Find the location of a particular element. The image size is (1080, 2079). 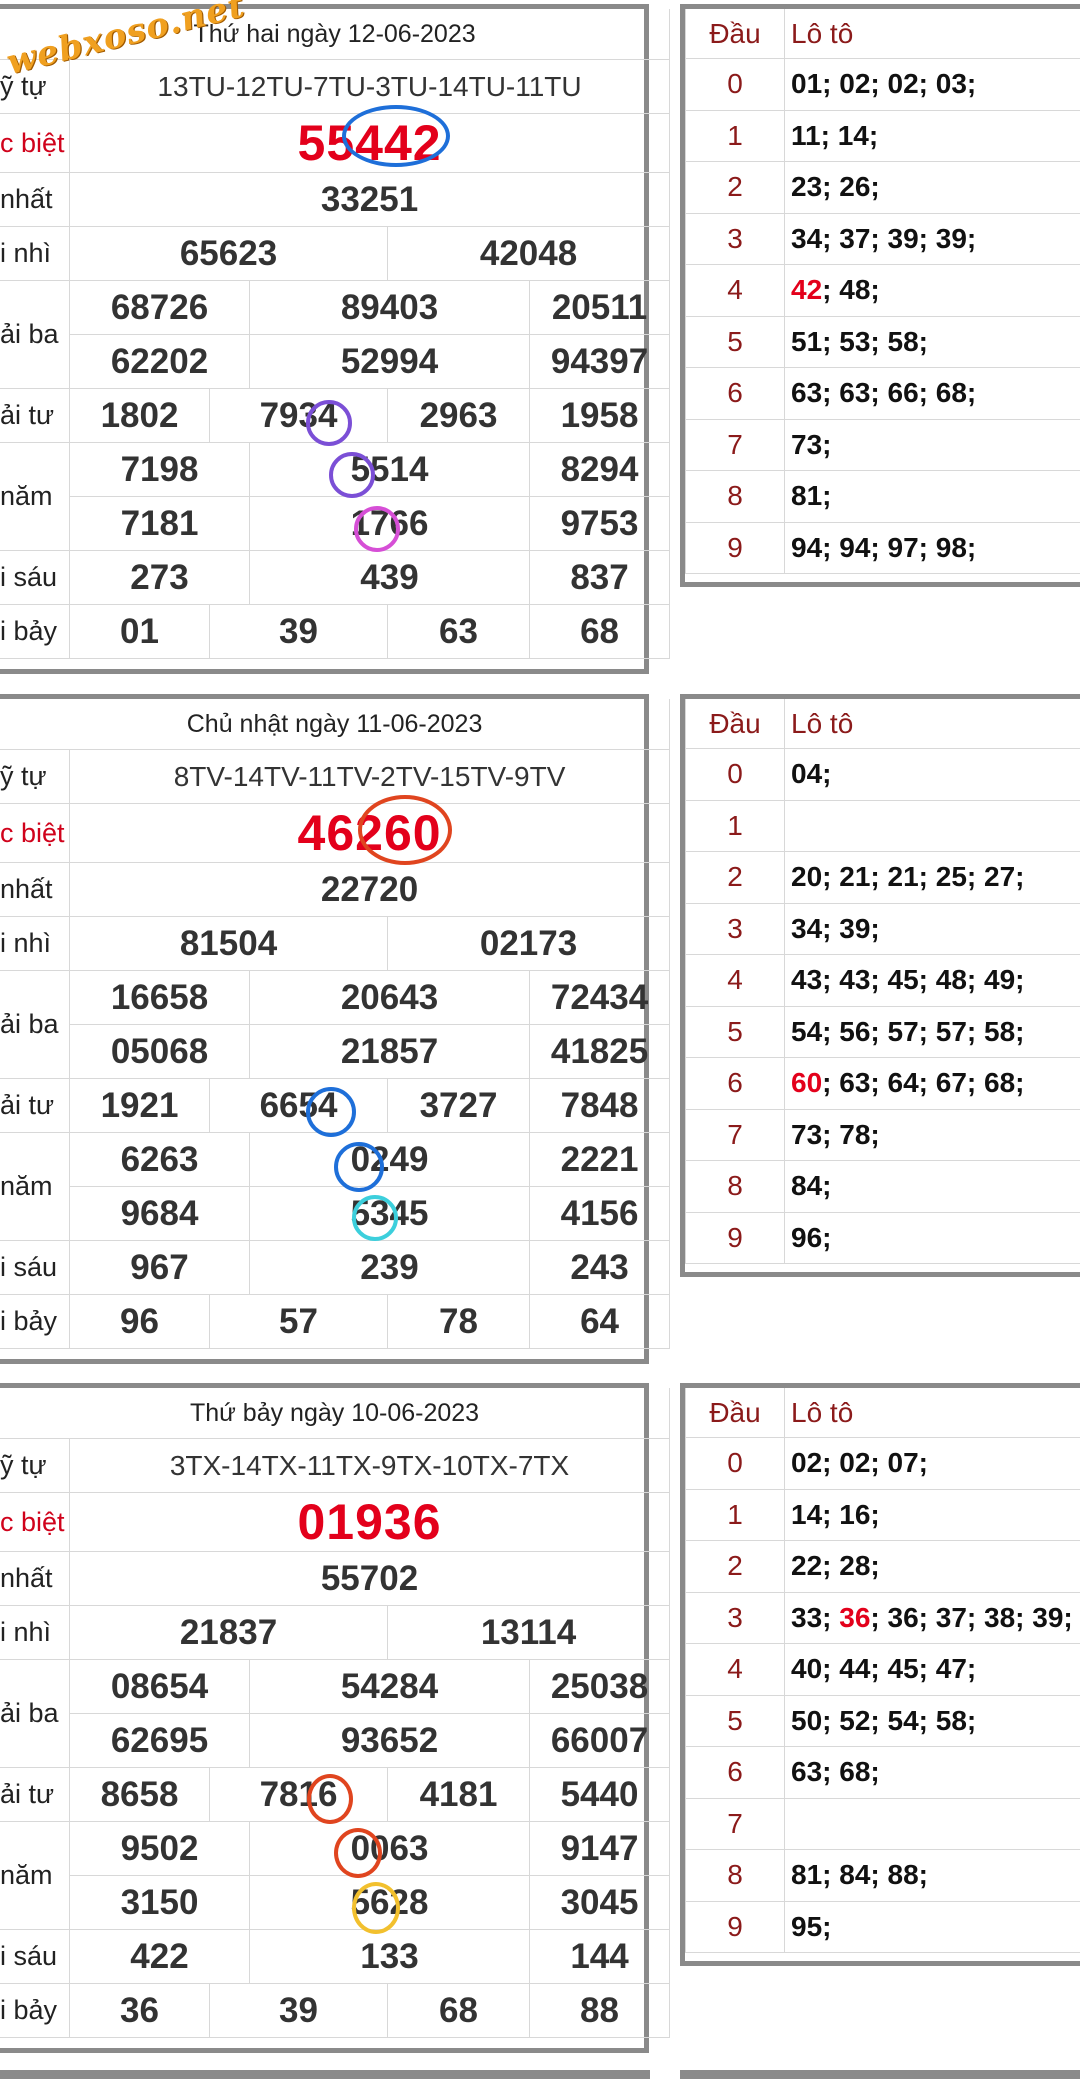

loto-row: 6 60; 63; 64; 67; 68; is located at coordinates (882, 1083).